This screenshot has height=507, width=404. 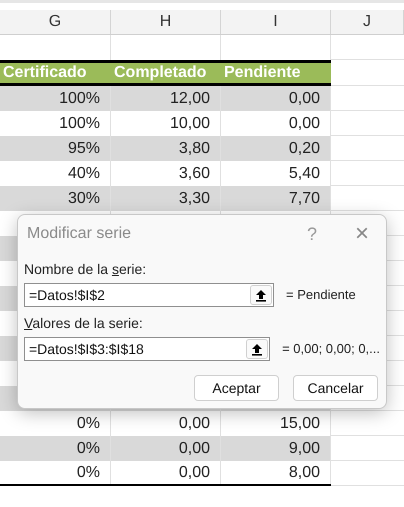 What do you see at coordinates (55, 148) in the screenshot?
I see `table-cell: 95%` at bounding box center [55, 148].